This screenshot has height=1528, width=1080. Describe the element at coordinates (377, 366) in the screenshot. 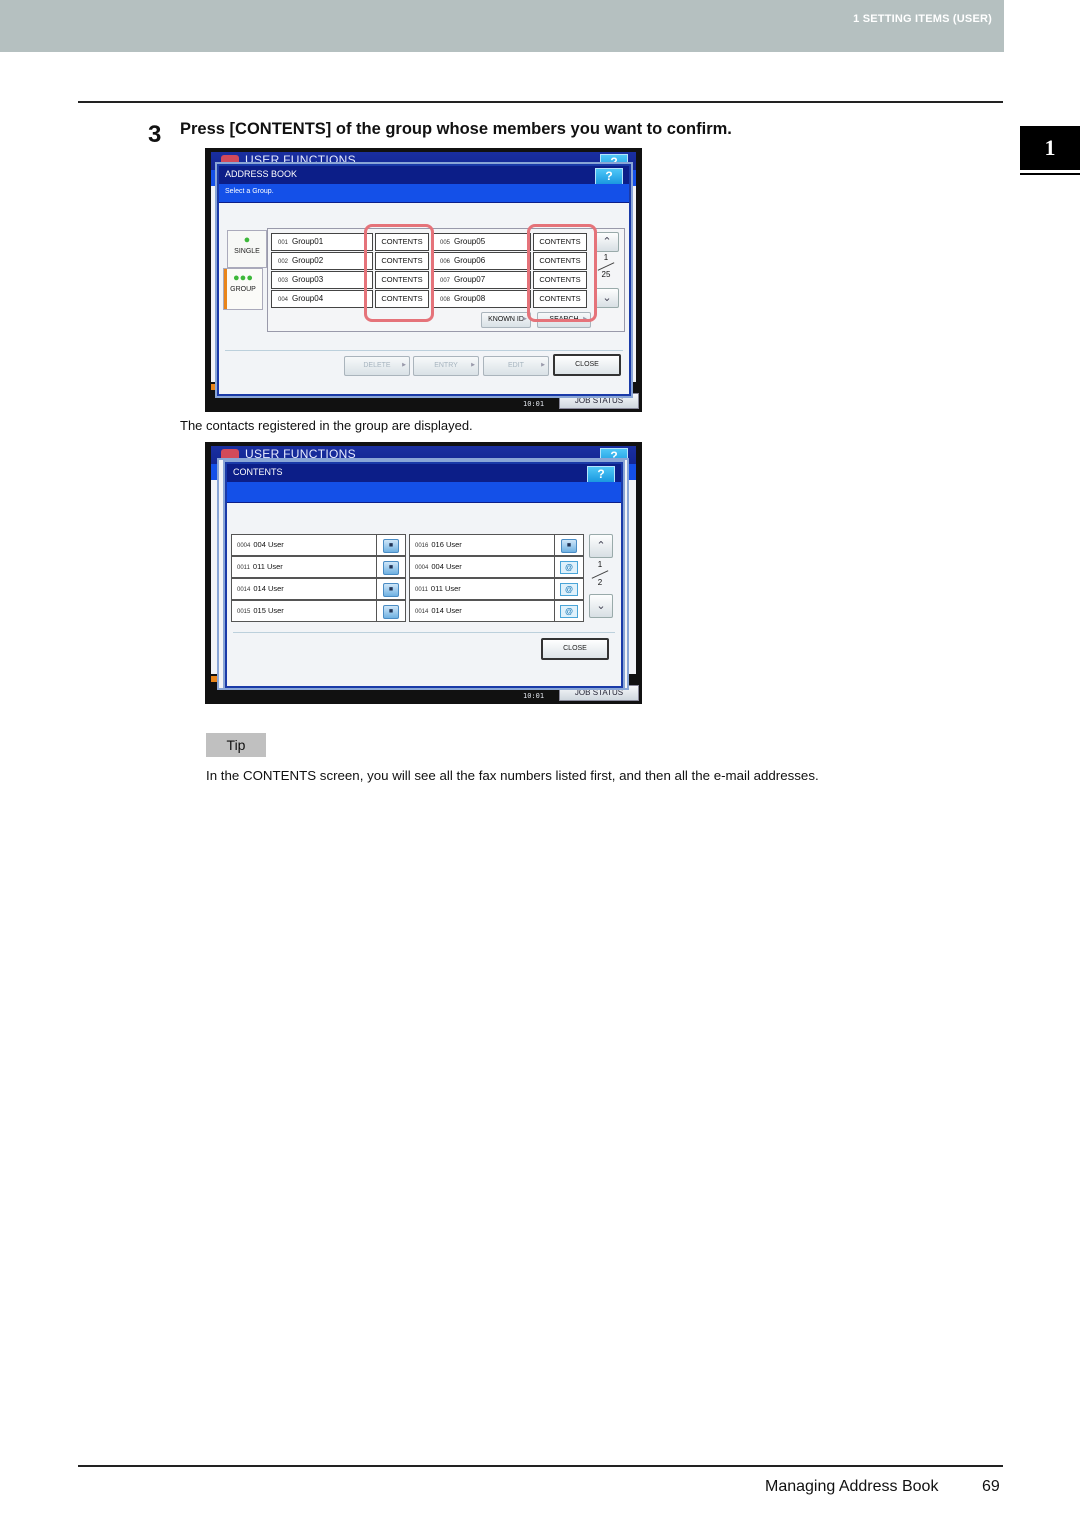

I see `delete-button: DELETE ▶` at that location.